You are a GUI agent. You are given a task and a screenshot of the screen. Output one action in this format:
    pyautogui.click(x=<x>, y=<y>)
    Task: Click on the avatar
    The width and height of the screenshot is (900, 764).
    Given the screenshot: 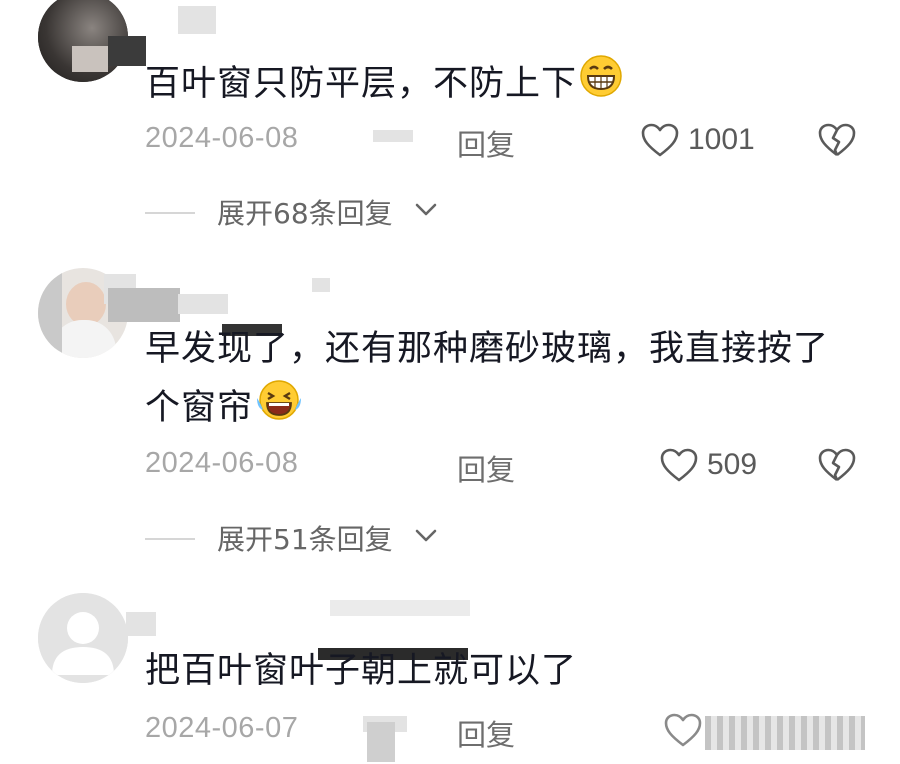 What is the action you would take?
    pyautogui.click(x=83, y=638)
    